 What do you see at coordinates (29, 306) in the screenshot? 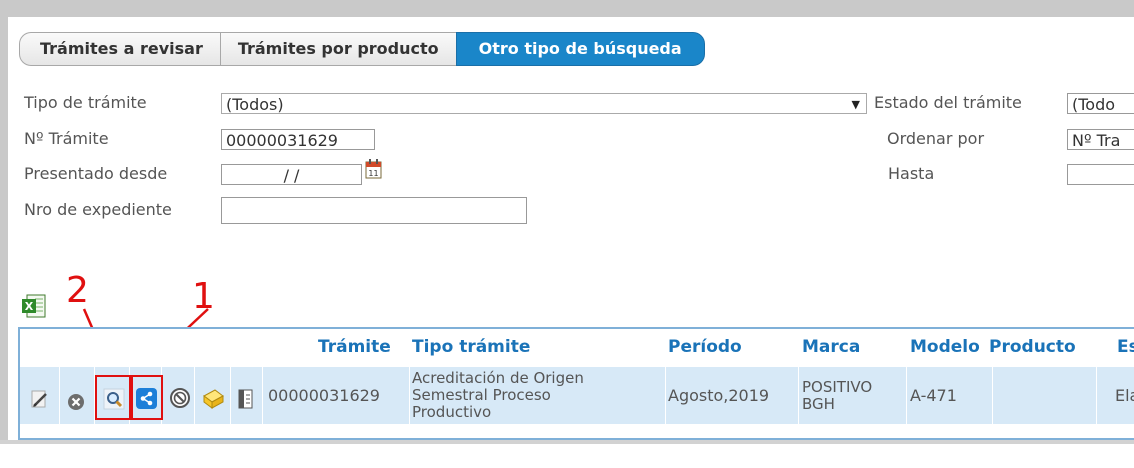
I see `svg-text: X` at bounding box center [29, 306].